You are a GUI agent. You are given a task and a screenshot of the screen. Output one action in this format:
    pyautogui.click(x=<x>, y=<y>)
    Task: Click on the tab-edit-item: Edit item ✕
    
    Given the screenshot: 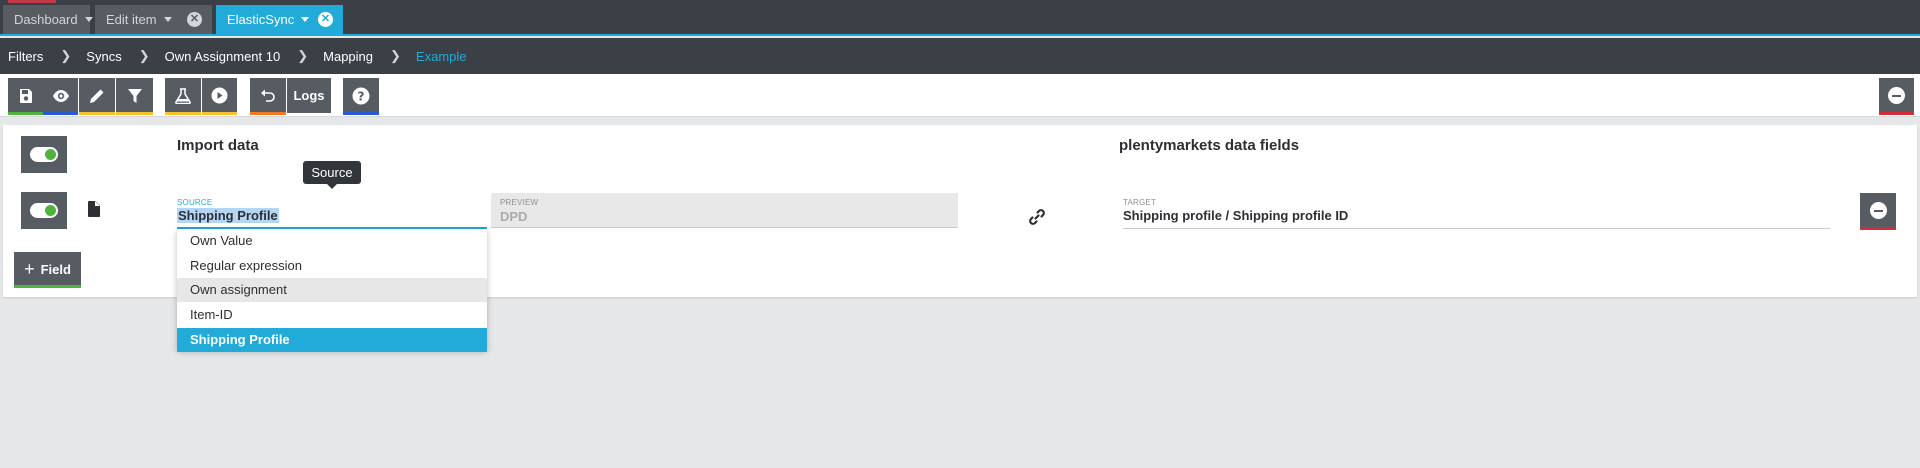 What is the action you would take?
    pyautogui.click(x=153, y=19)
    